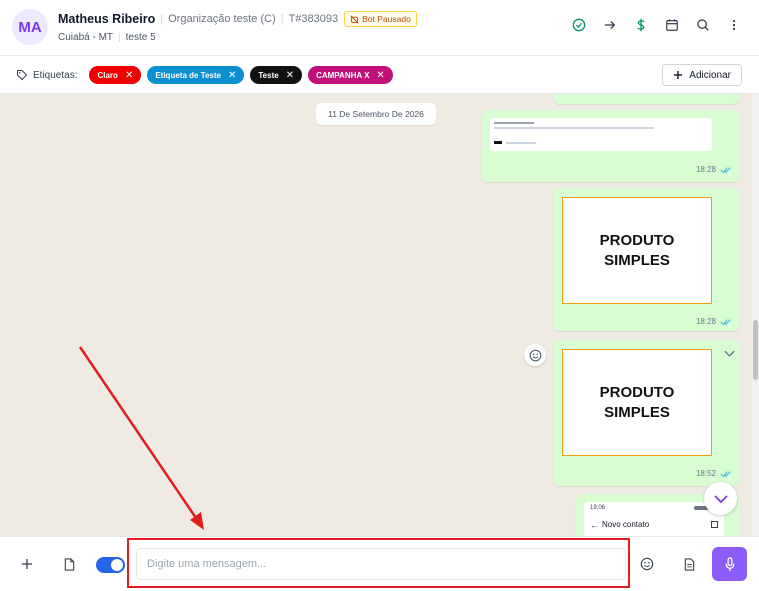 The image size is (759, 591). What do you see at coordinates (729, 354) in the screenshot?
I see `message-menu-chevron-icon` at bounding box center [729, 354].